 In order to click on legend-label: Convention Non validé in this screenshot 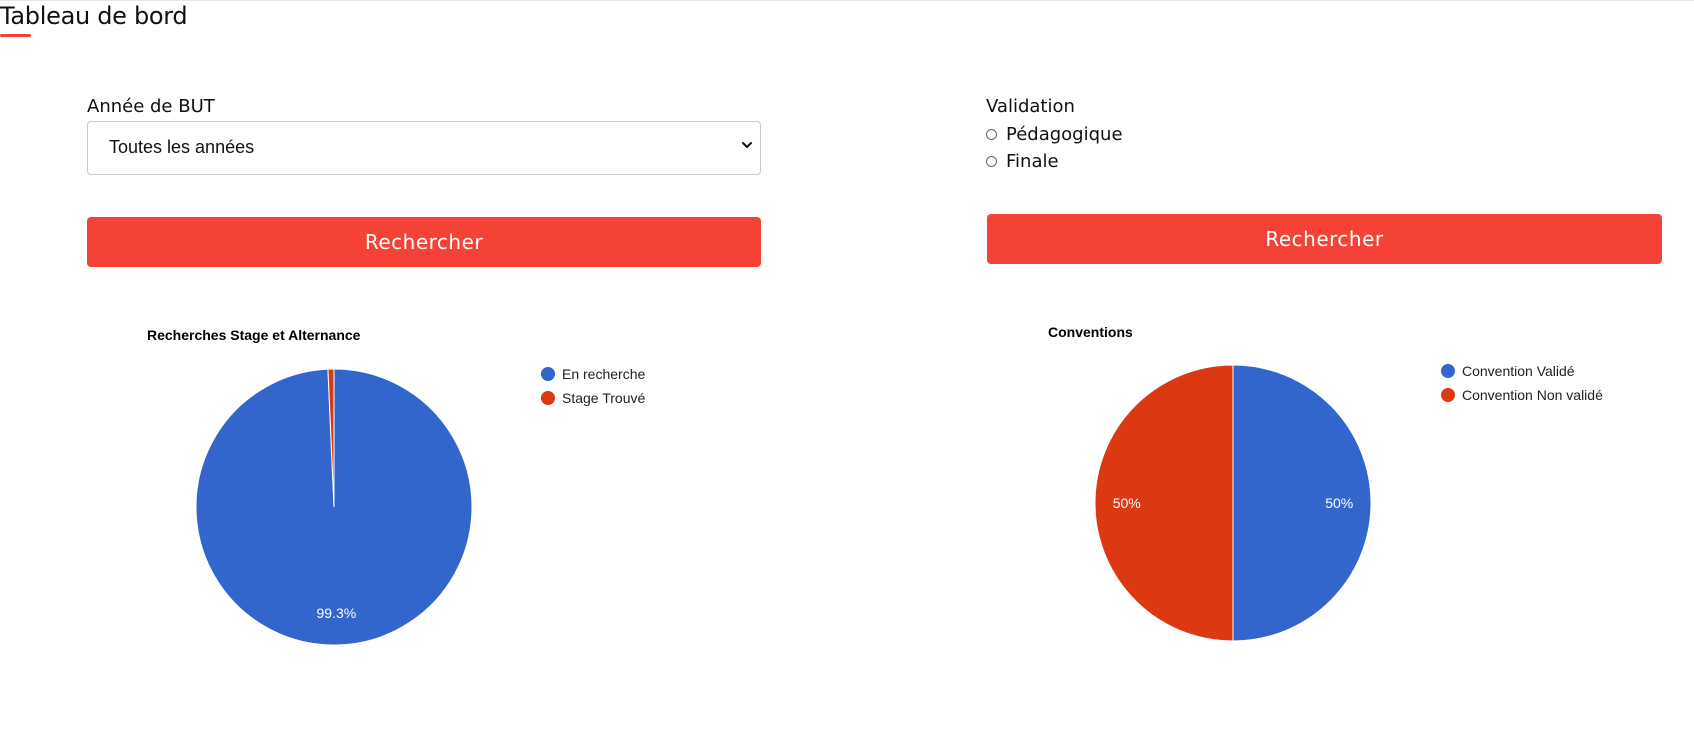, I will do `click(1532, 395)`.